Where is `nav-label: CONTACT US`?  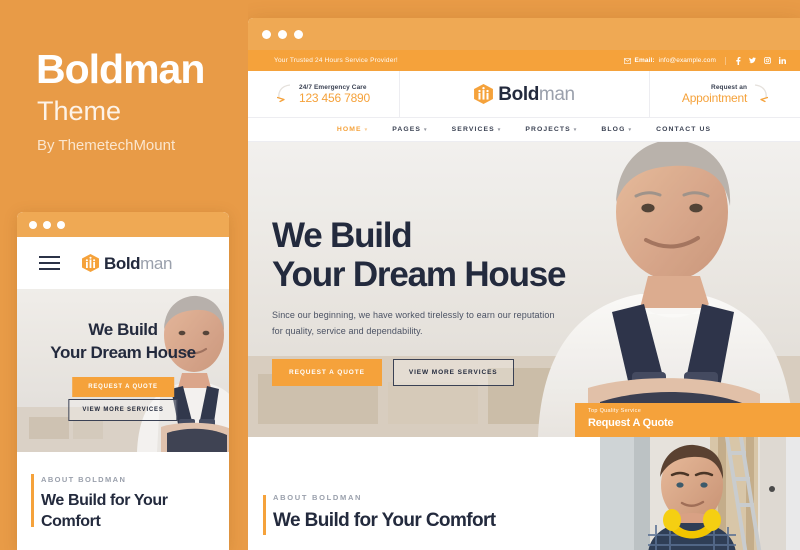
nav-label: CONTACT US is located at coordinates (684, 129).